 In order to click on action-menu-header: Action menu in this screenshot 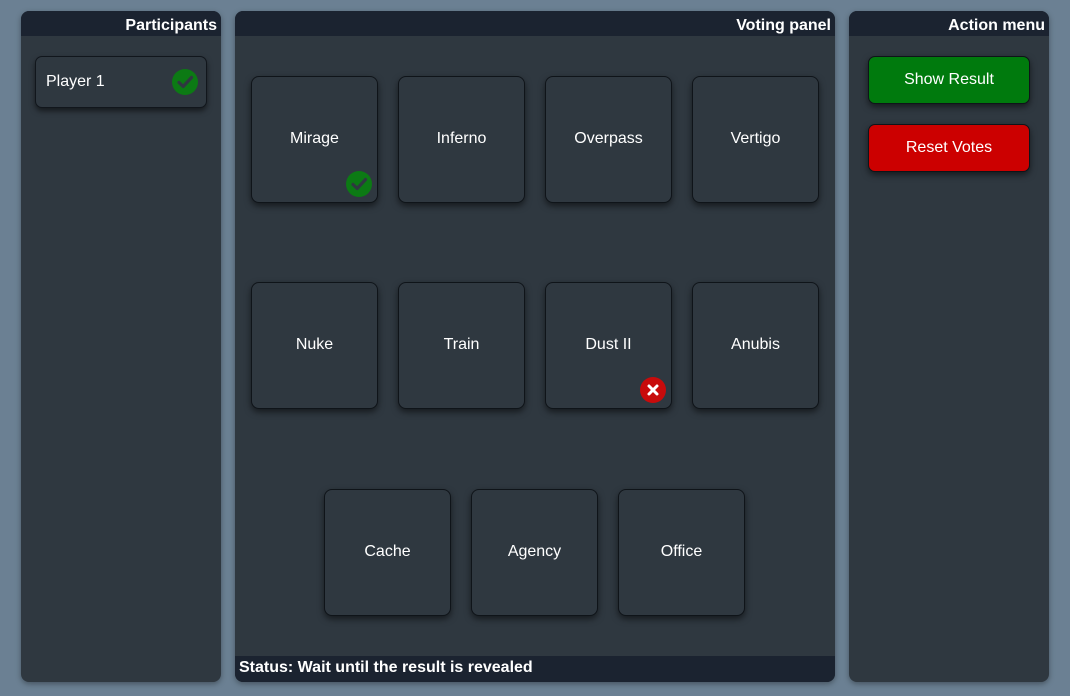, I will do `click(949, 23)`.